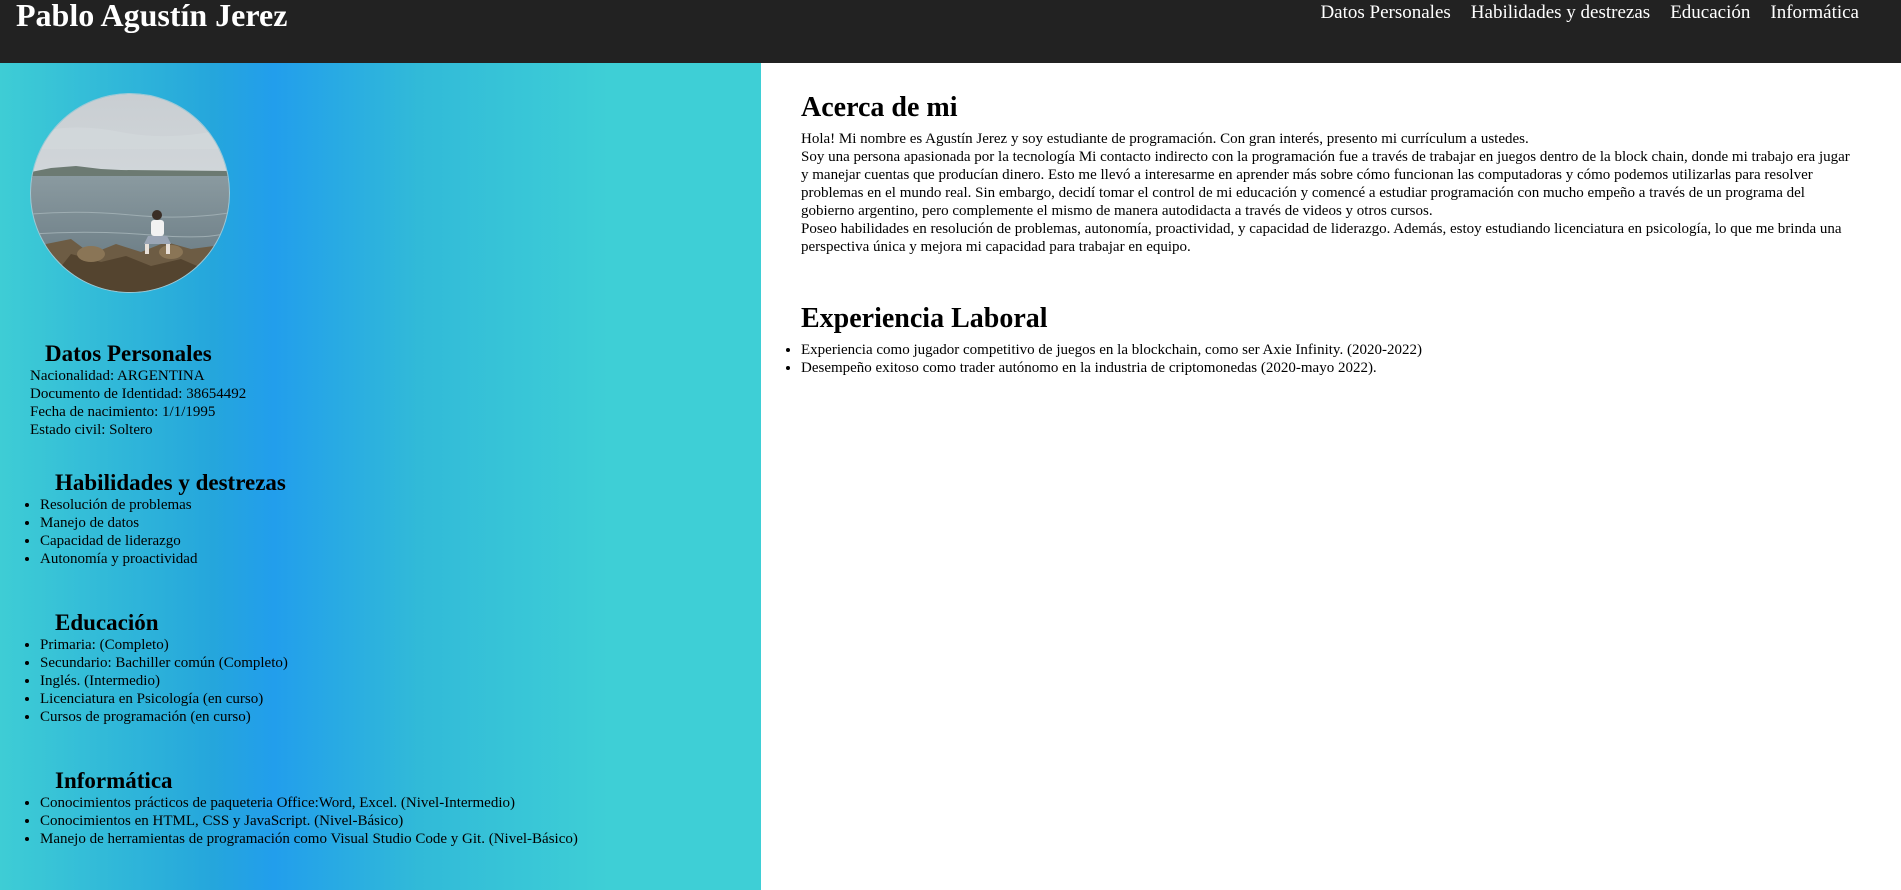  Describe the element at coordinates (400, 559) in the screenshot. I see `list-item: Autonomía y proactividad` at that location.